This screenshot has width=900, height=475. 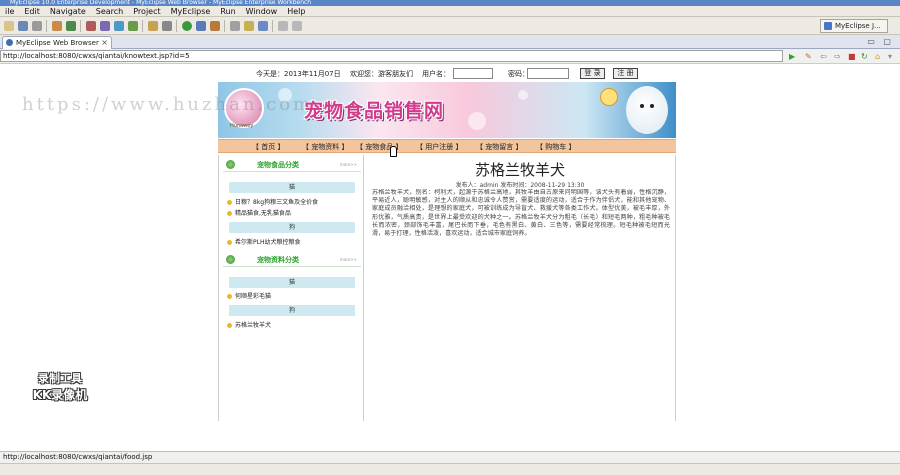 What do you see at coordinates (60, 395) in the screenshot?
I see `recorder-line2: KK录像机` at bounding box center [60, 395].